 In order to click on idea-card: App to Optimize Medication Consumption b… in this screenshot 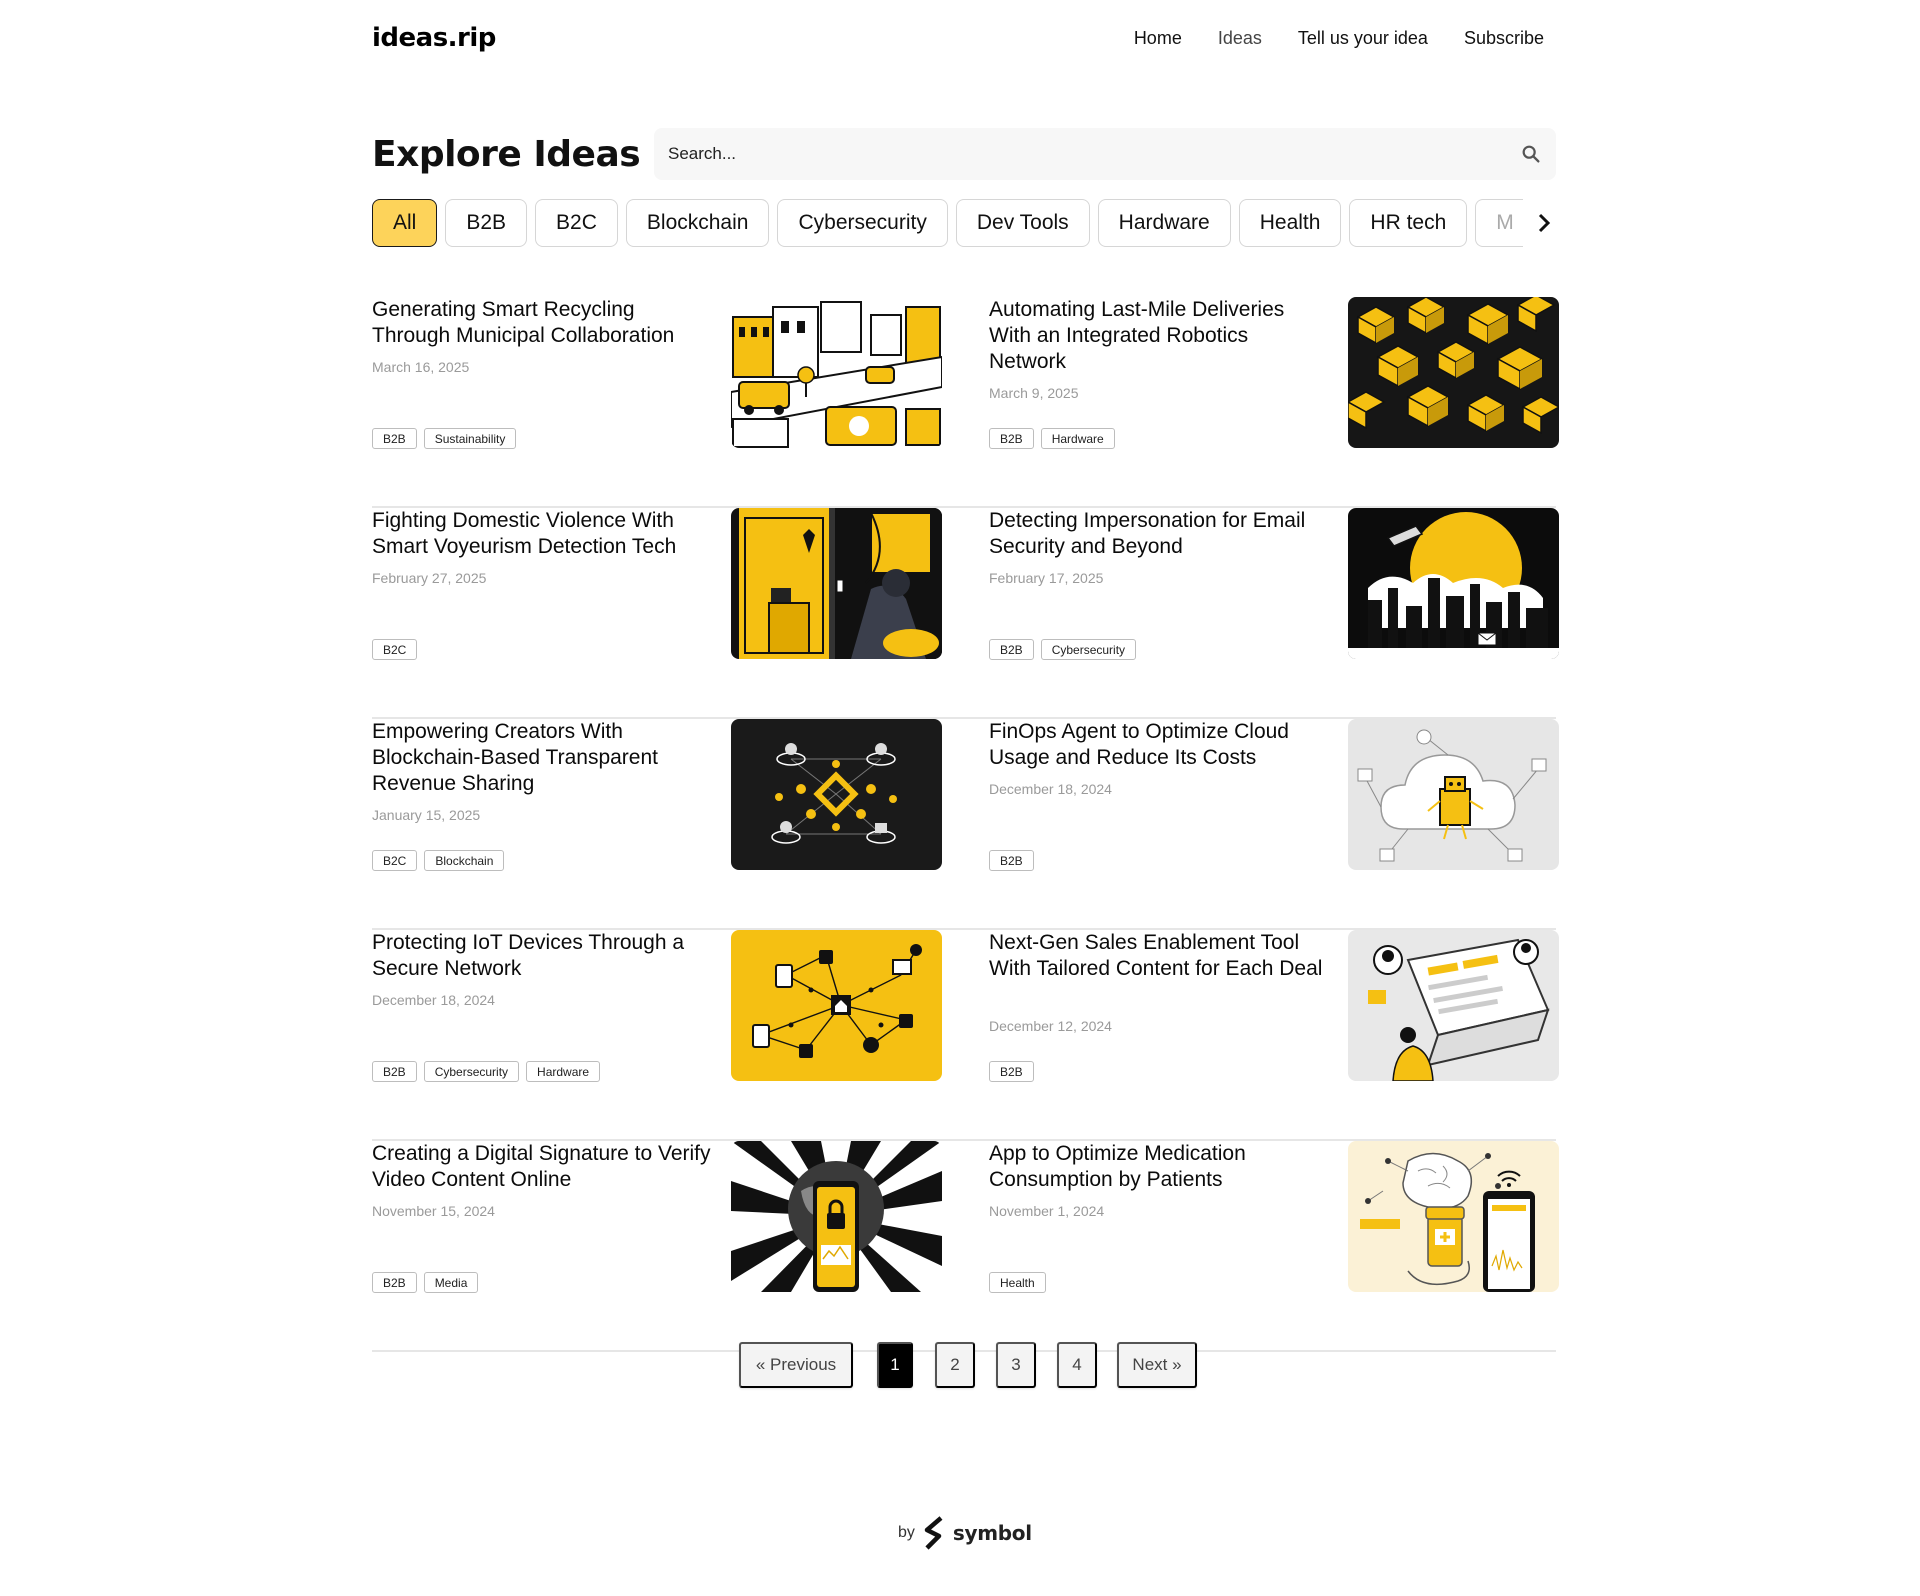, I will do `click(1274, 1217)`.